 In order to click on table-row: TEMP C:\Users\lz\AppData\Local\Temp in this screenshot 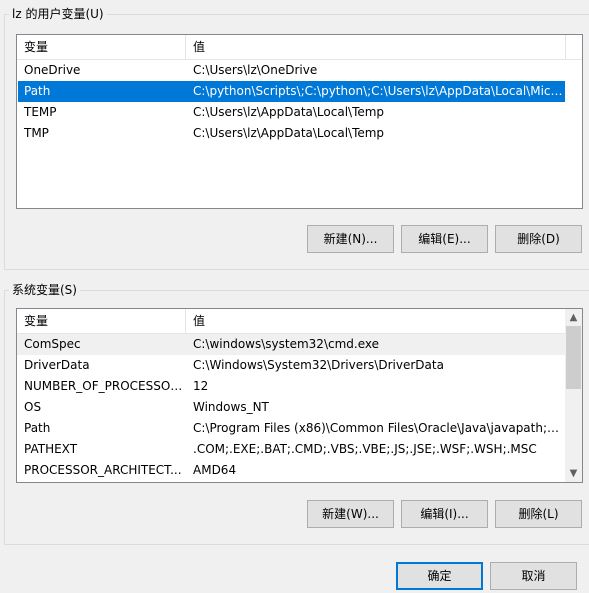, I will do `click(291, 112)`.